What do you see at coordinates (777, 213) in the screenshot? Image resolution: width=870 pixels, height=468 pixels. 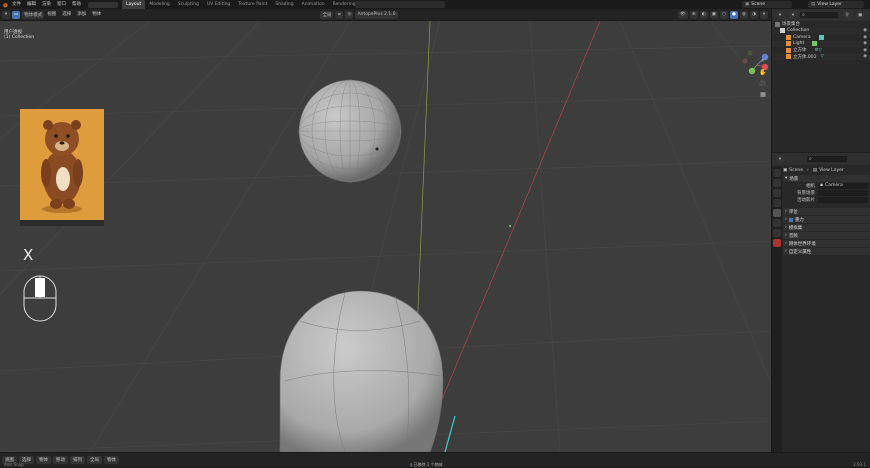 I see `scene-tab-icon` at bounding box center [777, 213].